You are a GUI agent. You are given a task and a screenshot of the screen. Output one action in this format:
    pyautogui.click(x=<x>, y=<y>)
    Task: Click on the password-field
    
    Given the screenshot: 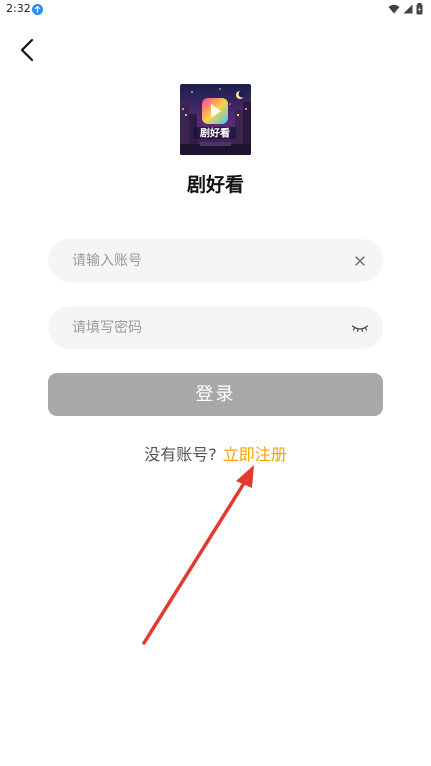 What is the action you would take?
    pyautogui.click(x=215, y=327)
    